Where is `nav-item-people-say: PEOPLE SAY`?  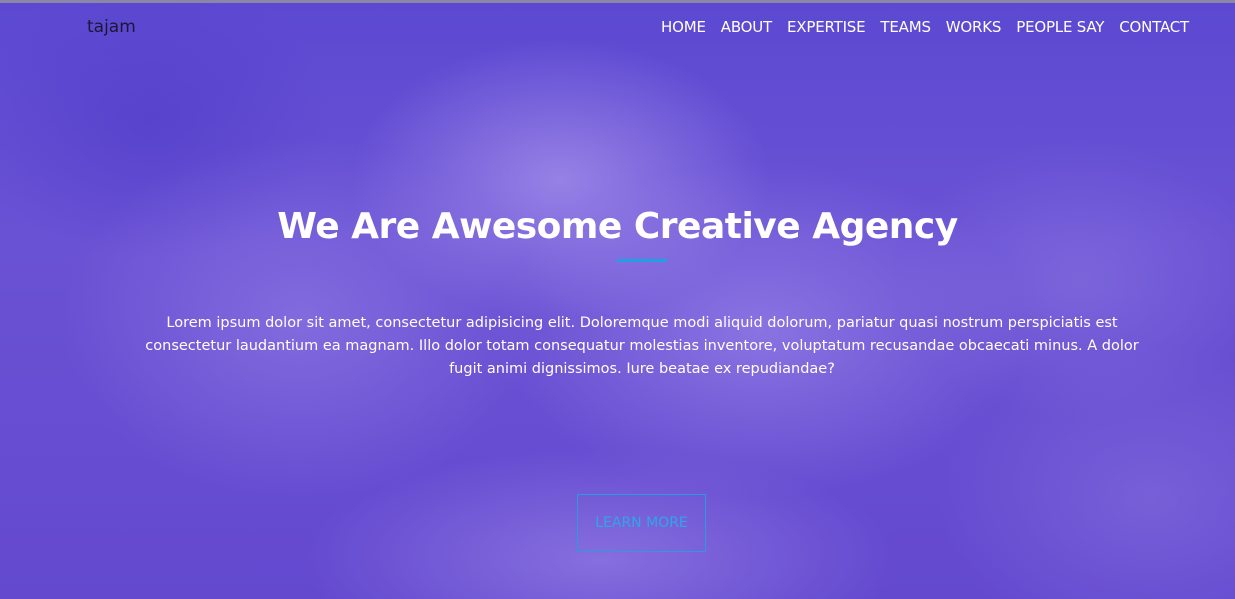
nav-item-people-say: PEOPLE SAY is located at coordinates (1060, 26).